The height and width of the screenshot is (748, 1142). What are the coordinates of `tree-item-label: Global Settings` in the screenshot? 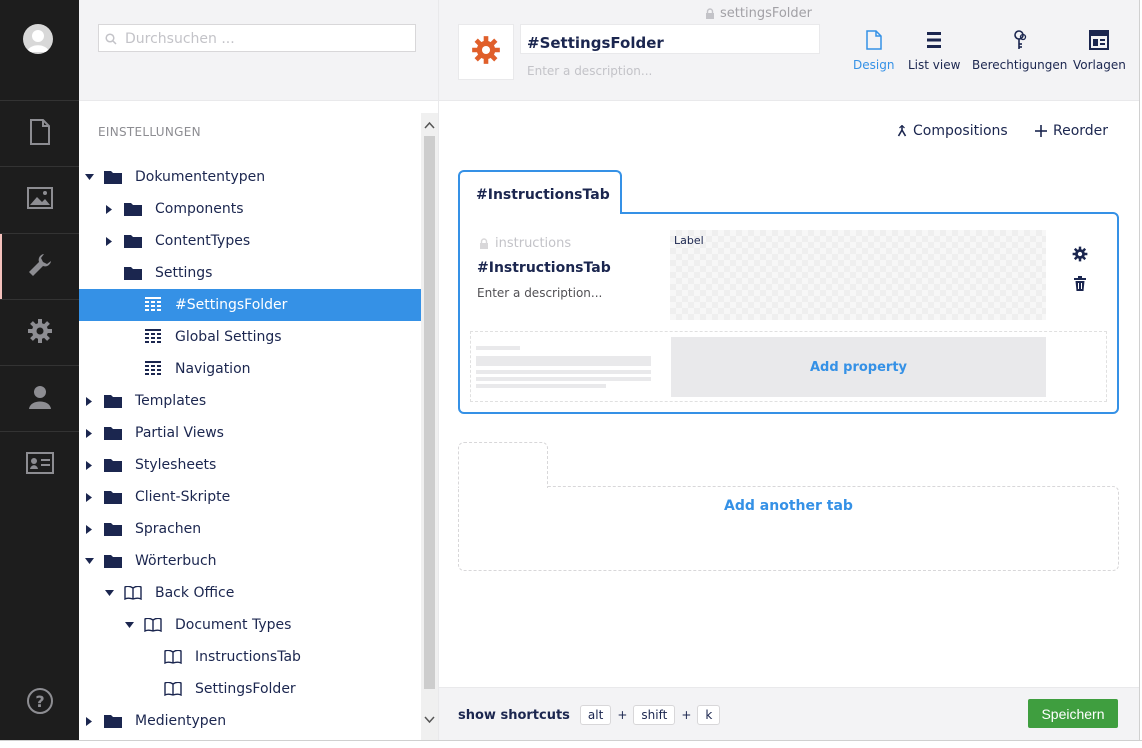 It's located at (228, 337).